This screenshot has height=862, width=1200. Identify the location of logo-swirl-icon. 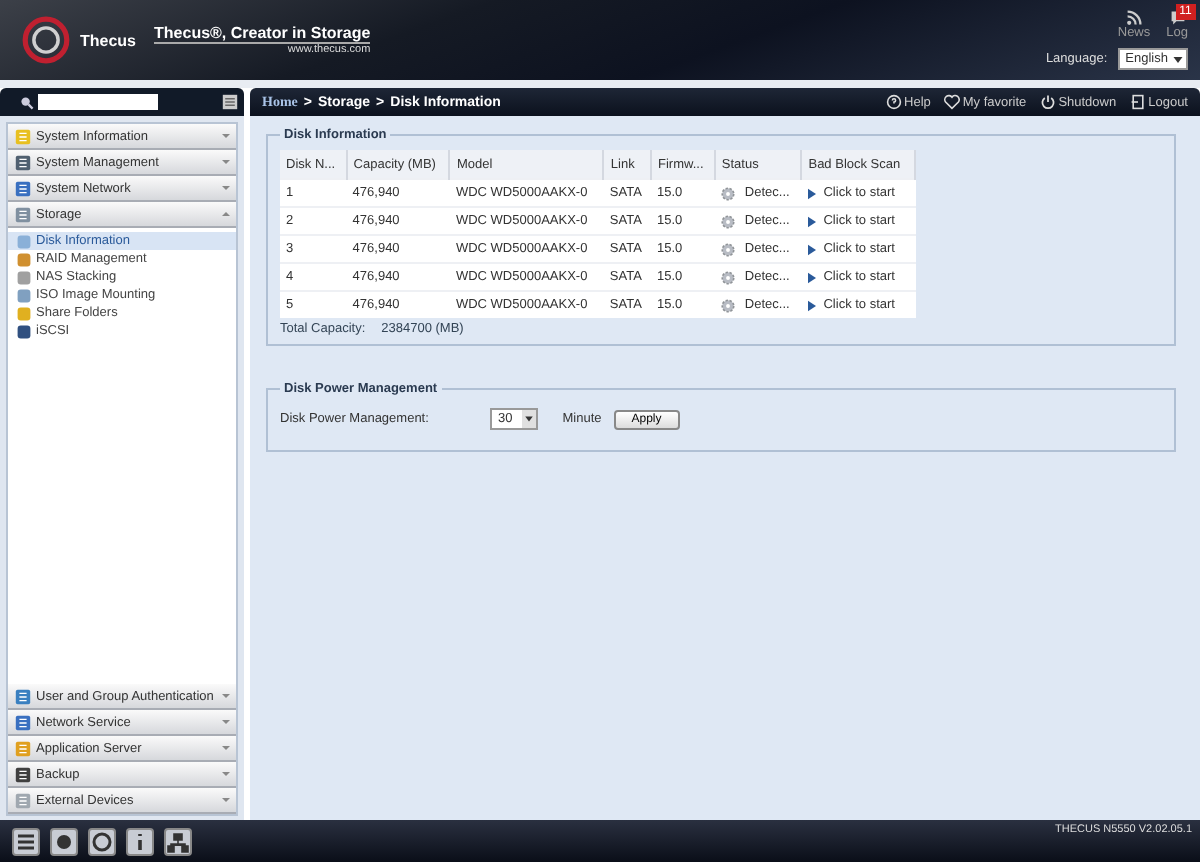
(46, 40).